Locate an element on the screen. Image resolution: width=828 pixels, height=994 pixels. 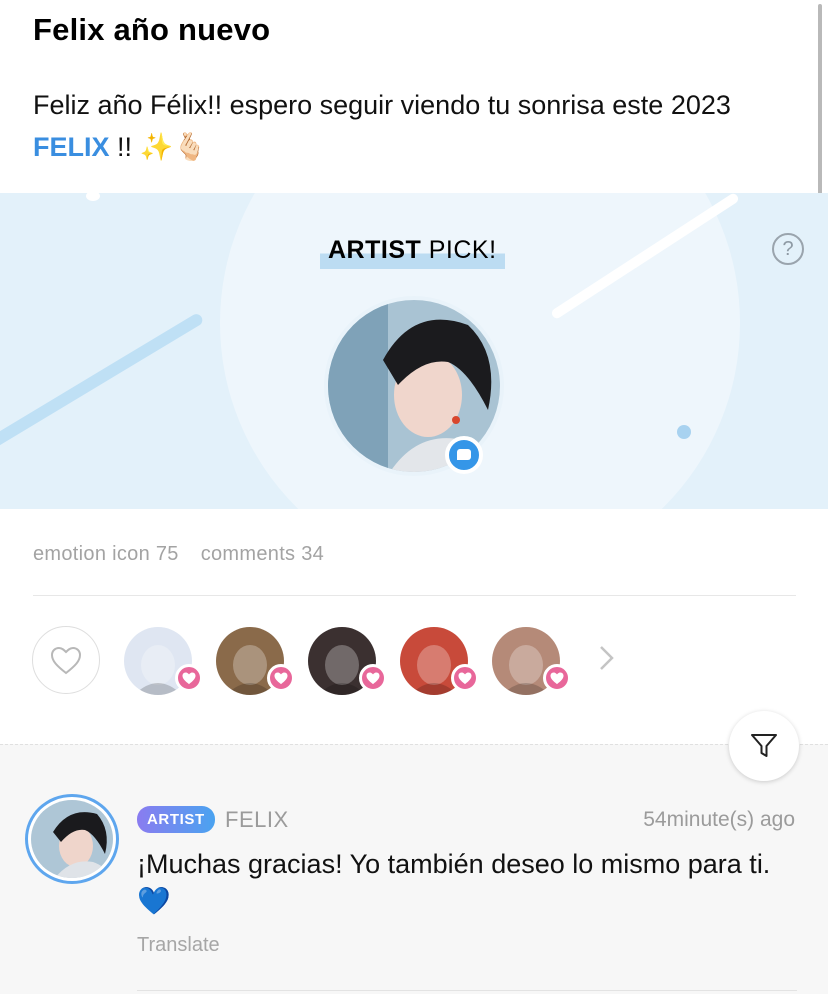
artist-pick-title: ARTIST PICK! is located at coordinates (412, 252).